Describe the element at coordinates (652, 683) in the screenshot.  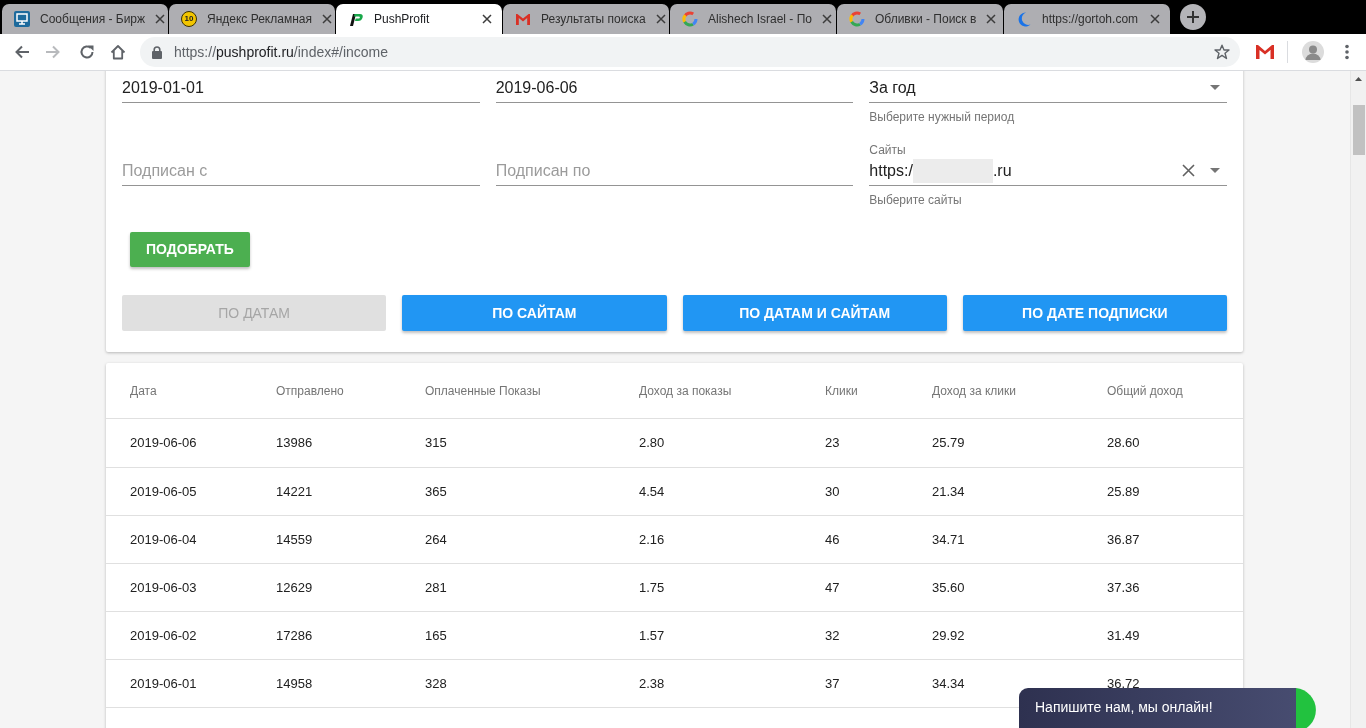
I see `table-cell-text: 2.38` at that location.